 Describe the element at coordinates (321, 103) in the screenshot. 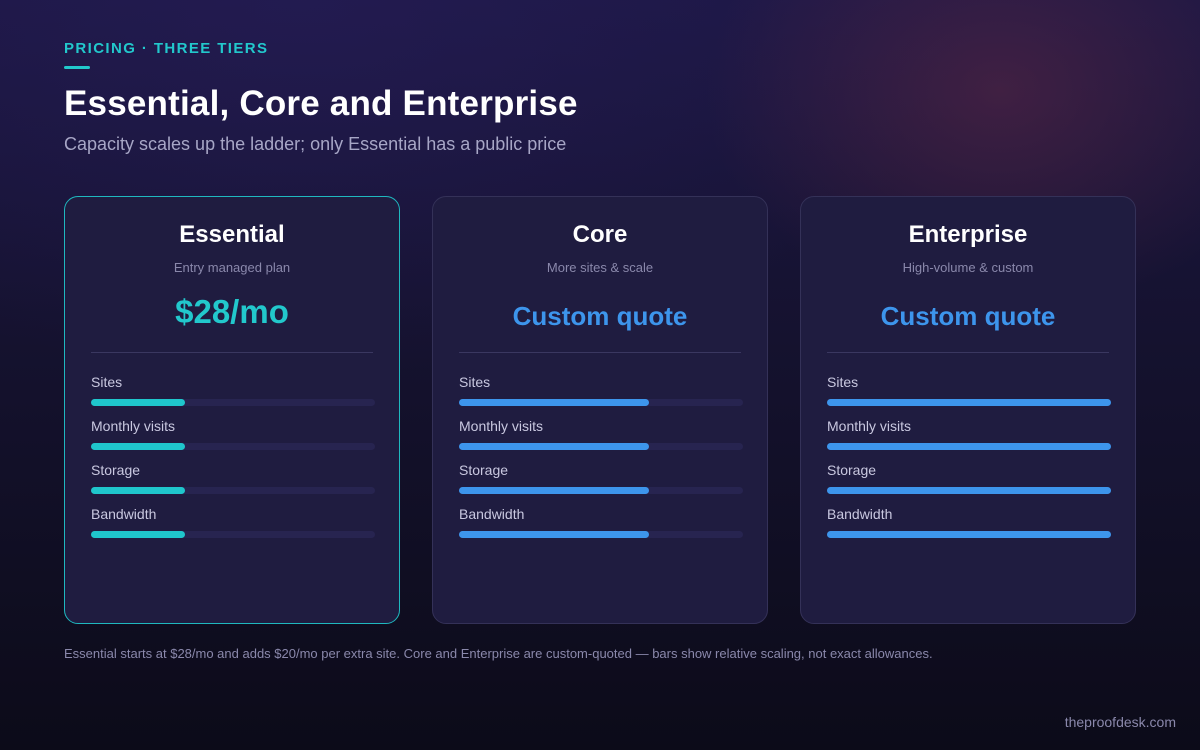

I see `page-title: Essential, Core and Enterprise` at that location.